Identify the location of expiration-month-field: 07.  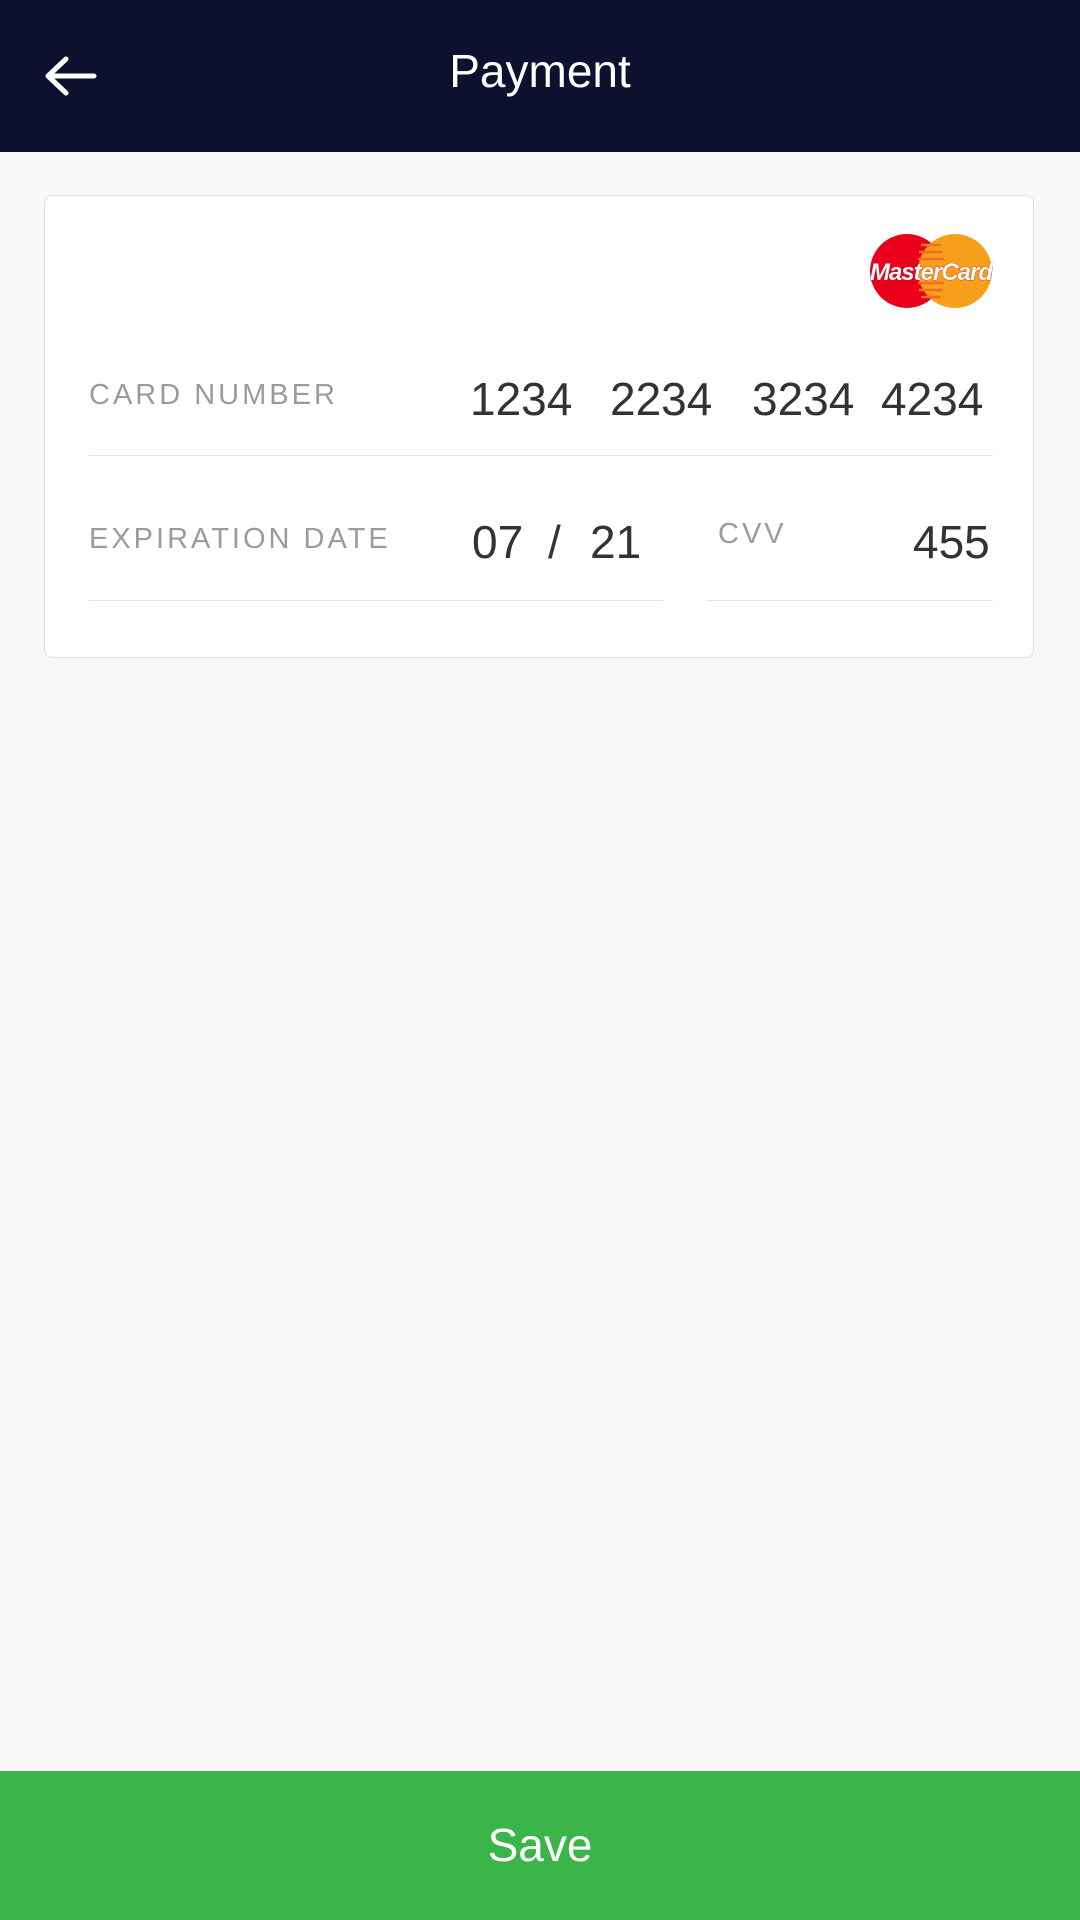
(497, 542).